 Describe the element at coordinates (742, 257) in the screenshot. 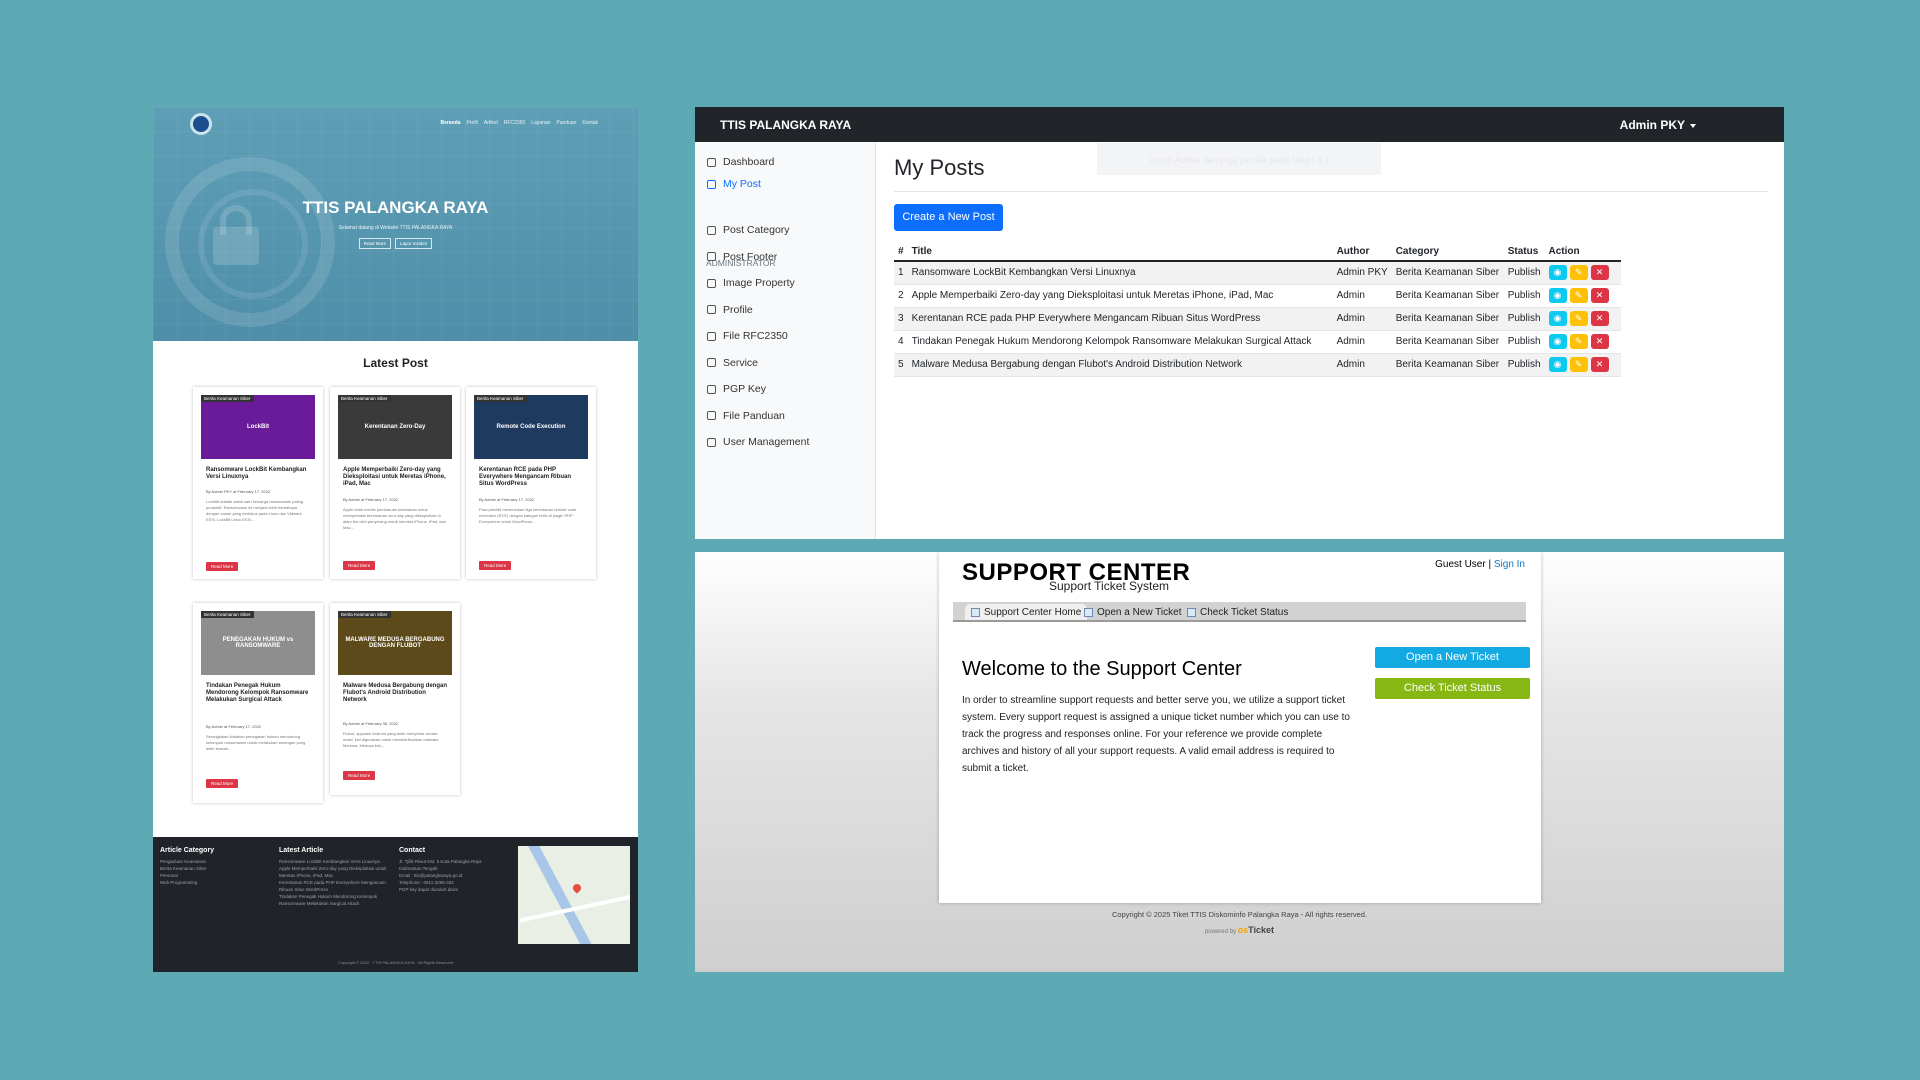

I see `sidebar-item-post-footer: Post Footer` at that location.